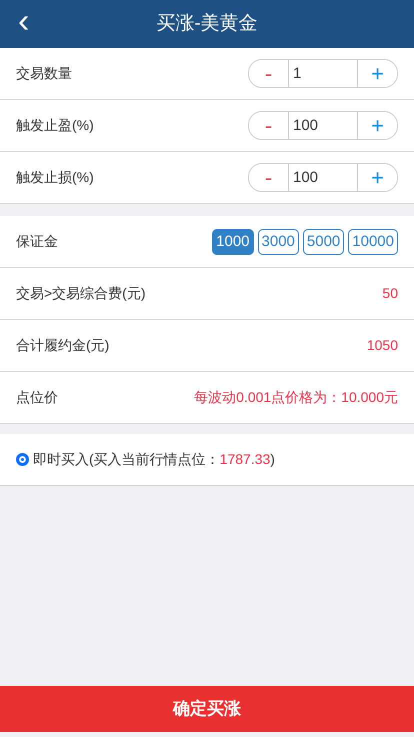  Describe the element at coordinates (55, 177) in the screenshot. I see `field-label: 触发止损(%)` at that location.